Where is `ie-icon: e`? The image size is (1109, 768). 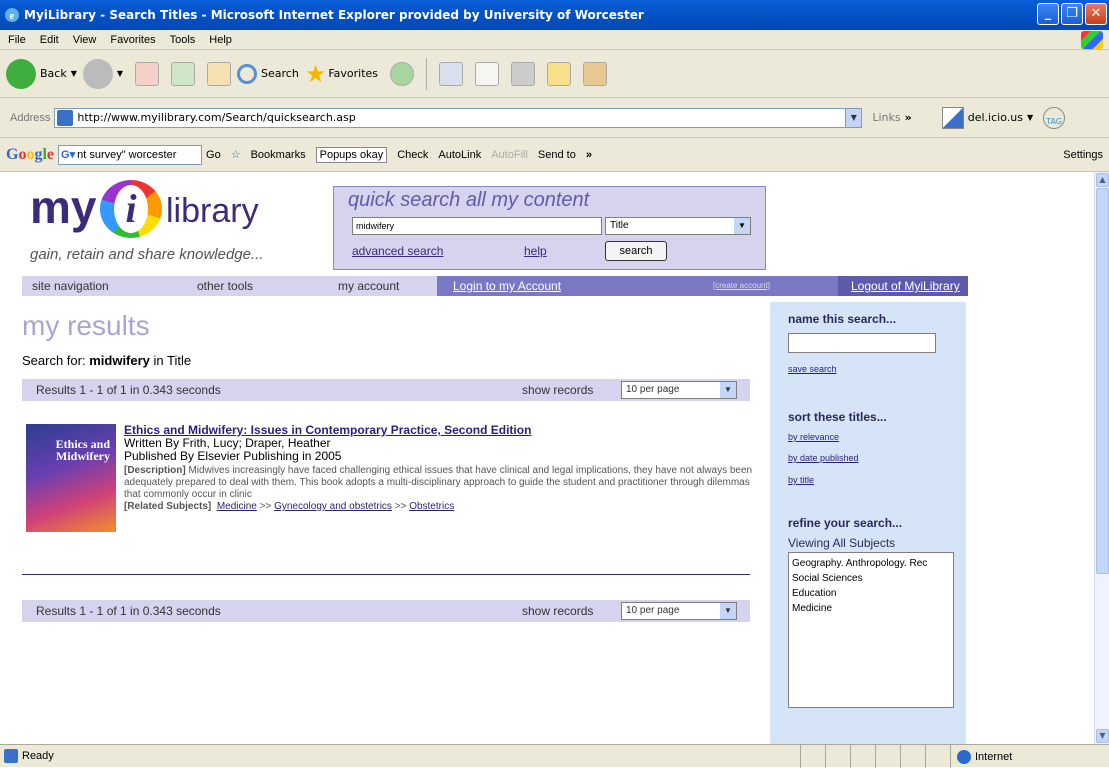 ie-icon: e is located at coordinates (12, 15).